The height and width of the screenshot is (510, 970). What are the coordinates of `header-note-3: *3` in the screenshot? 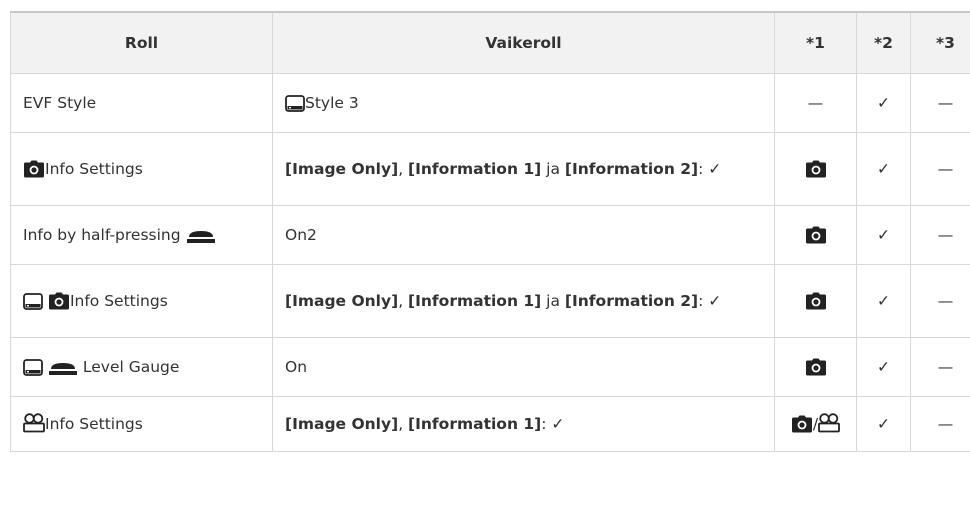 It's located at (940, 42).